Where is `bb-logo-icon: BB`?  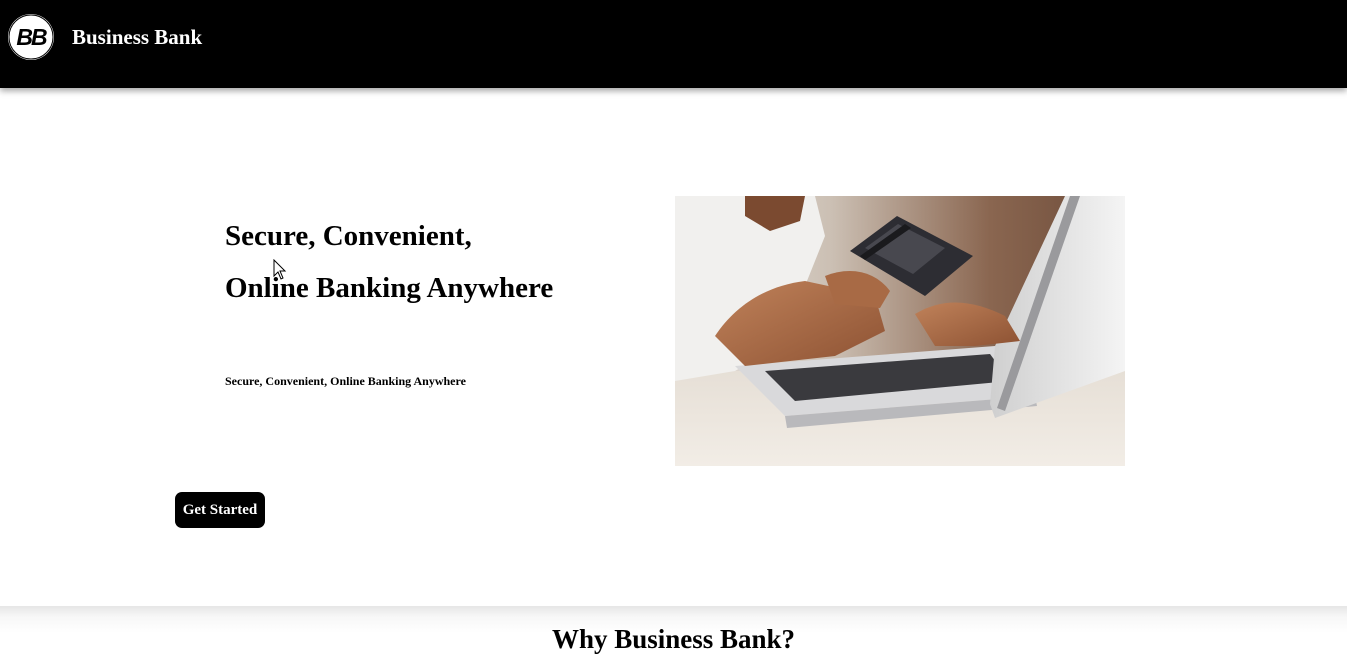 bb-logo-icon: BB is located at coordinates (31, 37).